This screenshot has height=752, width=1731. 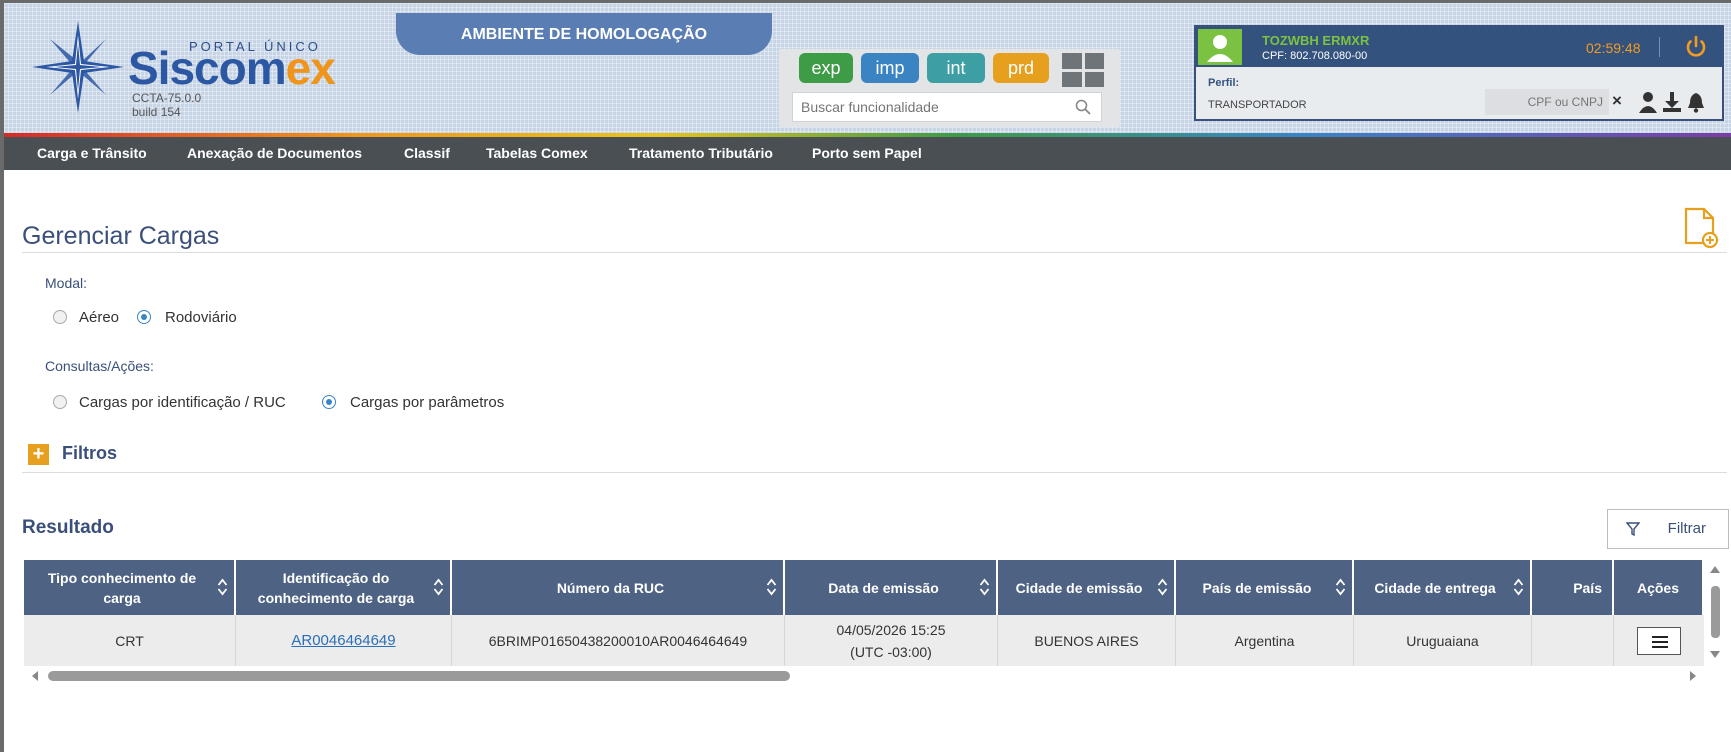 I want to click on nav-anexacao-documentos: Anexação de Documentos, so click(x=274, y=153).